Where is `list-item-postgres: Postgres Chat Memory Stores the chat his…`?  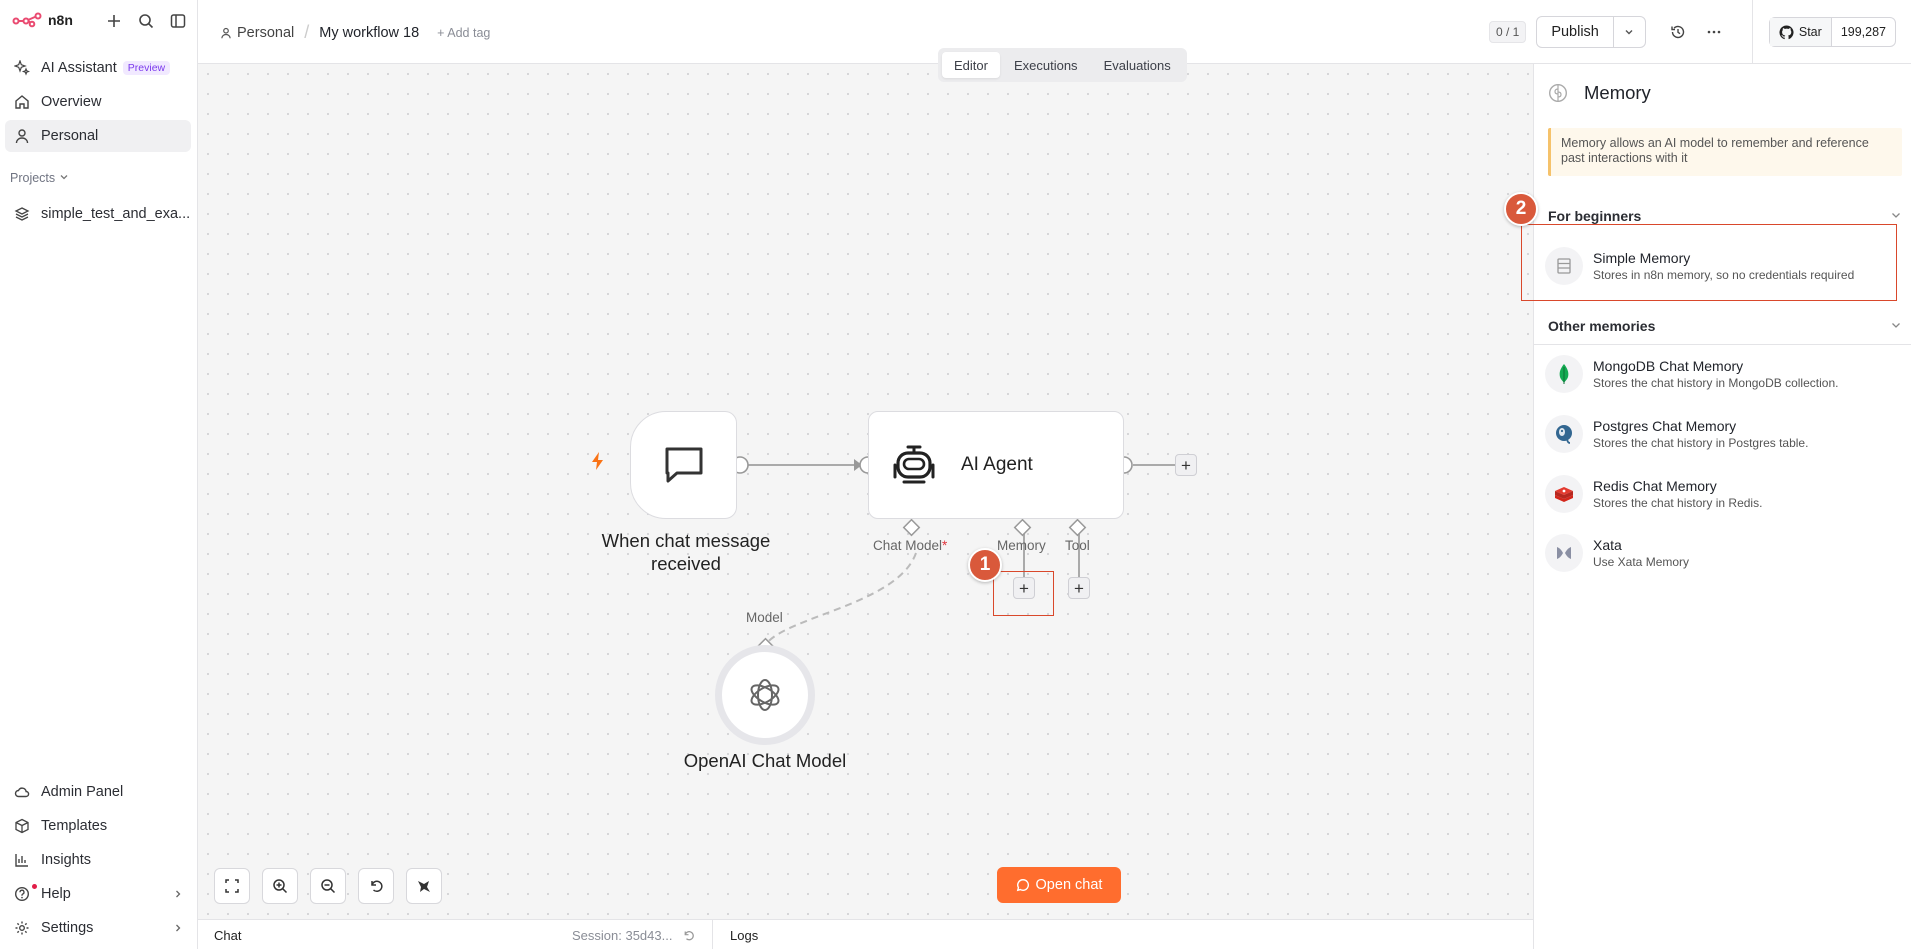 list-item-postgres: Postgres Chat Memory Stores the chat his… is located at coordinates (1723, 434).